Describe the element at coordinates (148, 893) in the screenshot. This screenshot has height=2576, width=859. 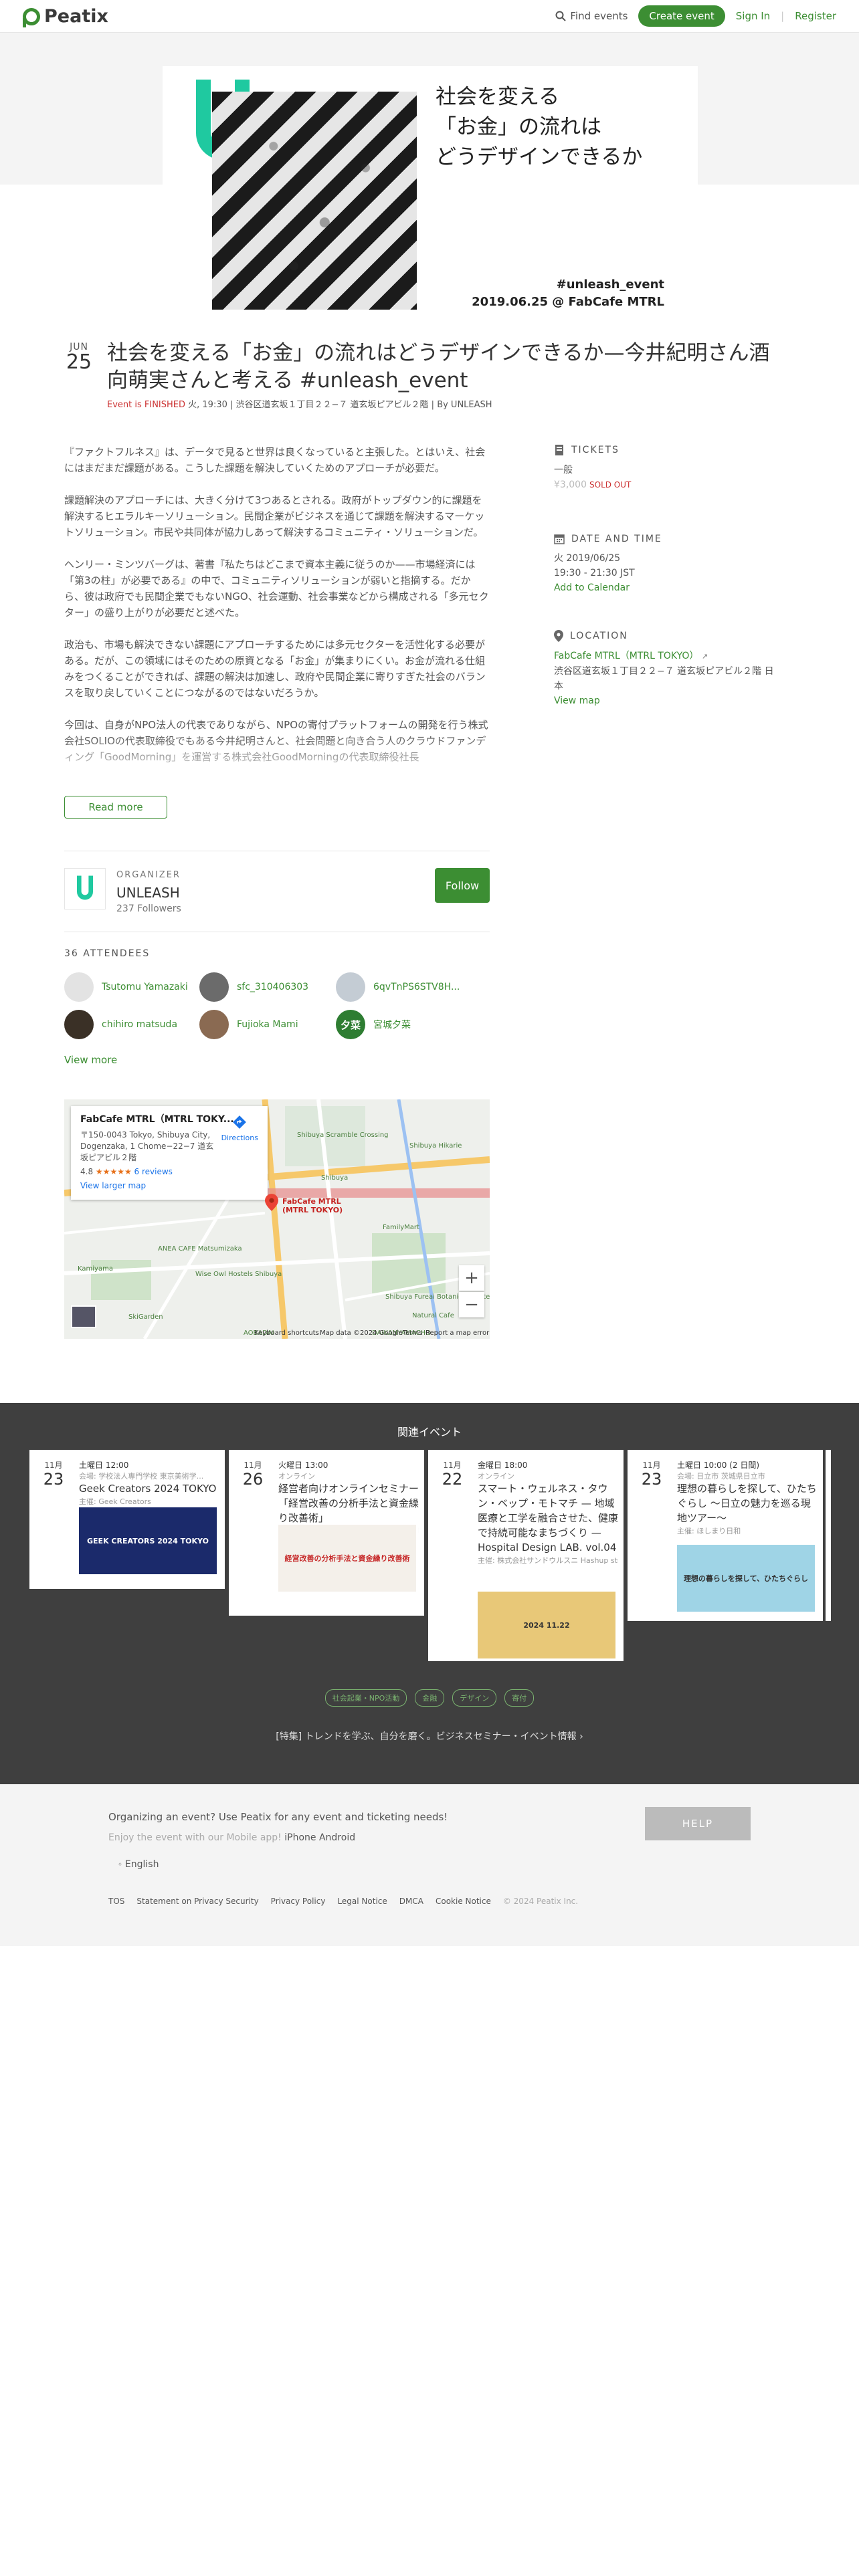
I see `organizer-name: UNLEASH` at that location.